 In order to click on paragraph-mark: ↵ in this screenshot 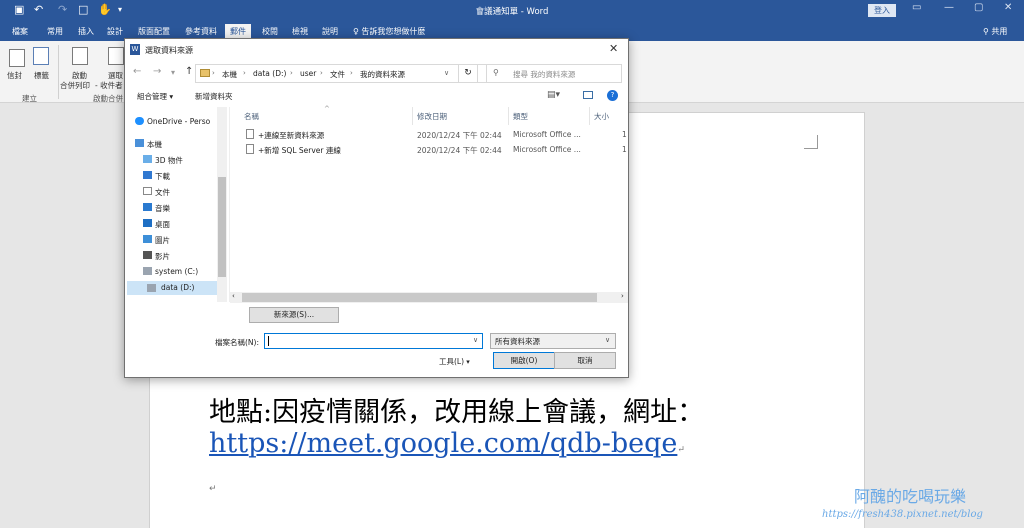, I will do `click(681, 450)`.